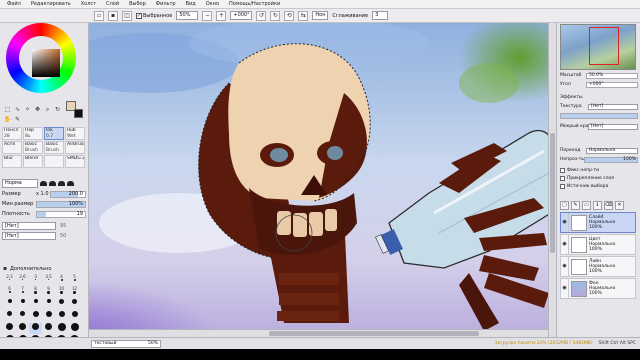 The height and width of the screenshot is (360, 640). What do you see at coordinates (598, 288) in the screenshot?
I see `layer-item: ◉ Фон Нормально 100%` at bounding box center [598, 288].